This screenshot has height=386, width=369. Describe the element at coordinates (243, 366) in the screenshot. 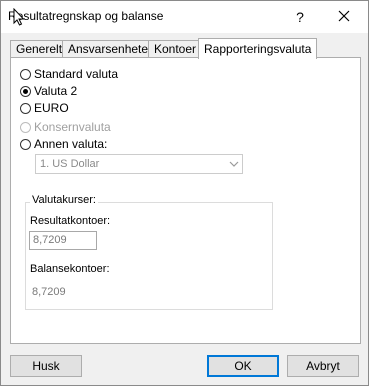

I see `ok-button: OK` at that location.